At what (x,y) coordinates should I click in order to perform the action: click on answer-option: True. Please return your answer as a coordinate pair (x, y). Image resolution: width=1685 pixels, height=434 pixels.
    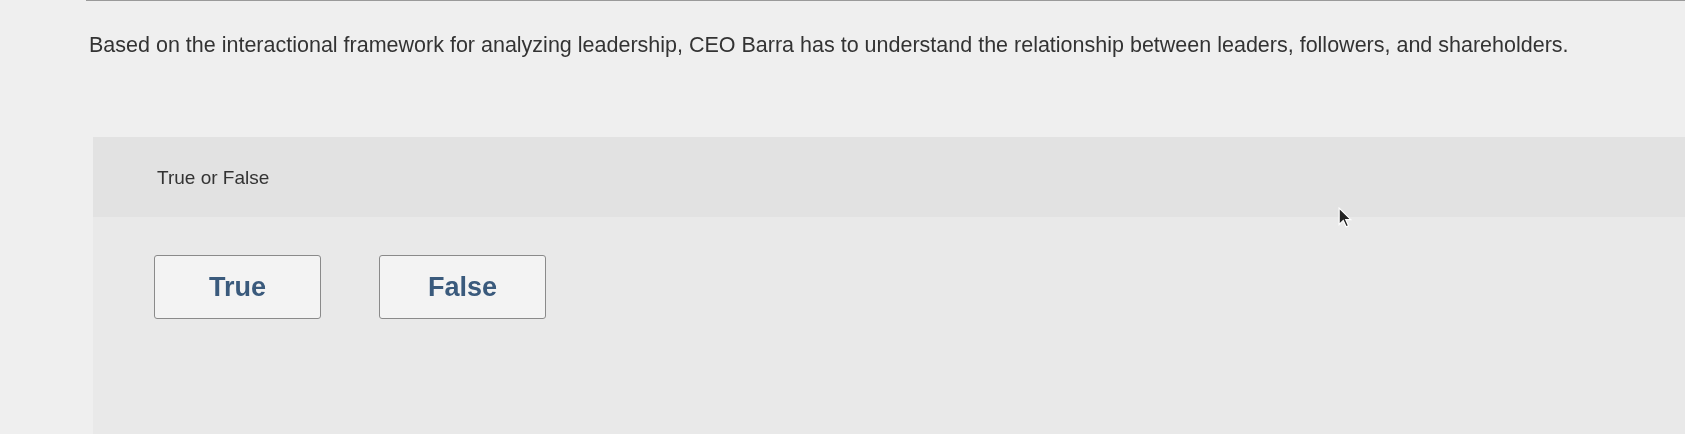
    Looking at the image, I should click on (237, 287).